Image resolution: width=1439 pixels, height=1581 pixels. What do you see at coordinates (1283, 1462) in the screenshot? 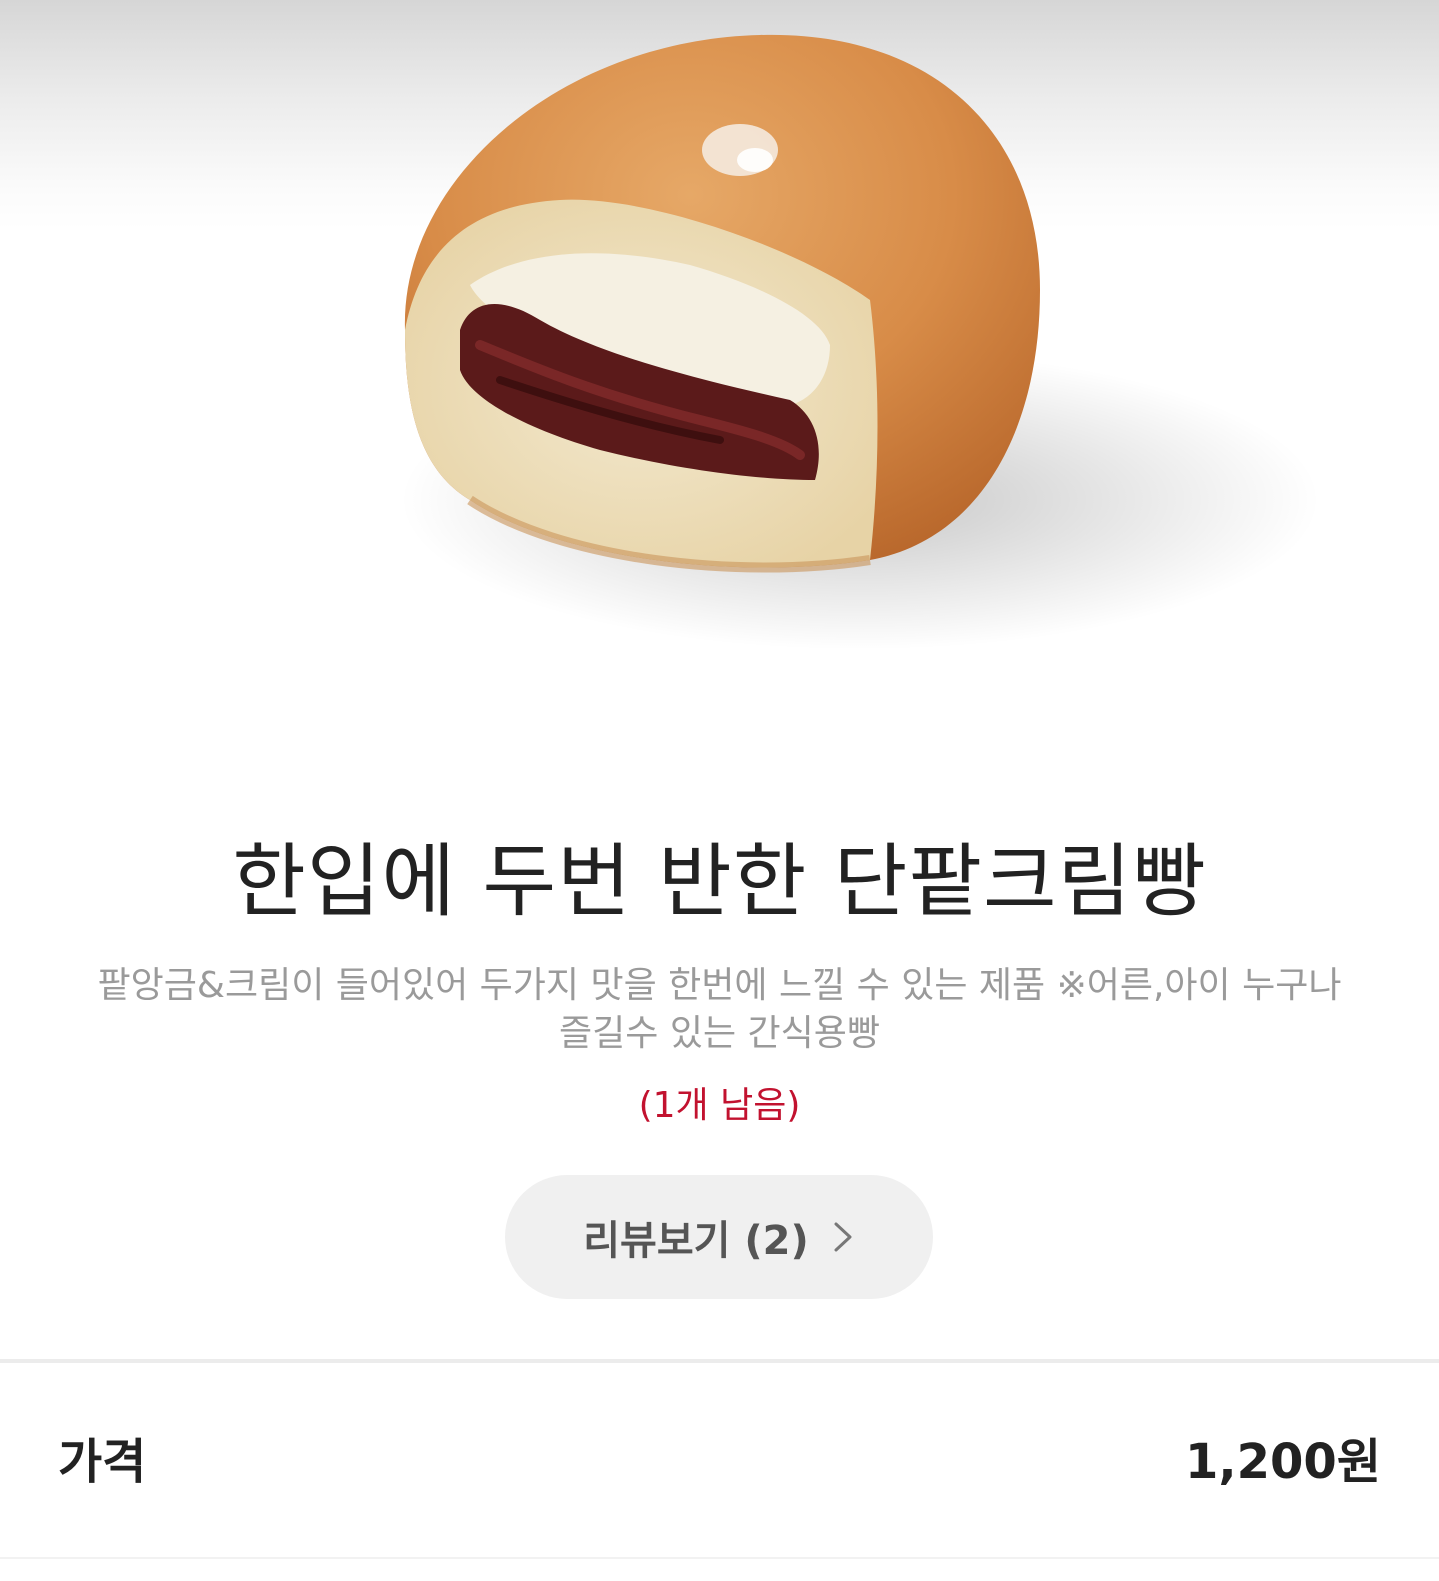
I see `price-value: 1,200원` at bounding box center [1283, 1462].